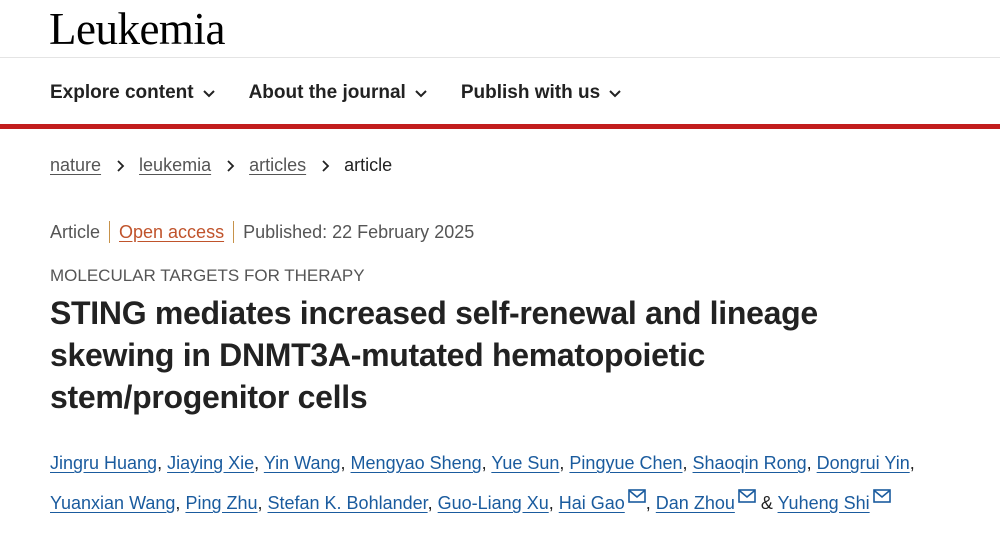  I want to click on nav-publish-with-us: Publish with us, so click(542, 93).